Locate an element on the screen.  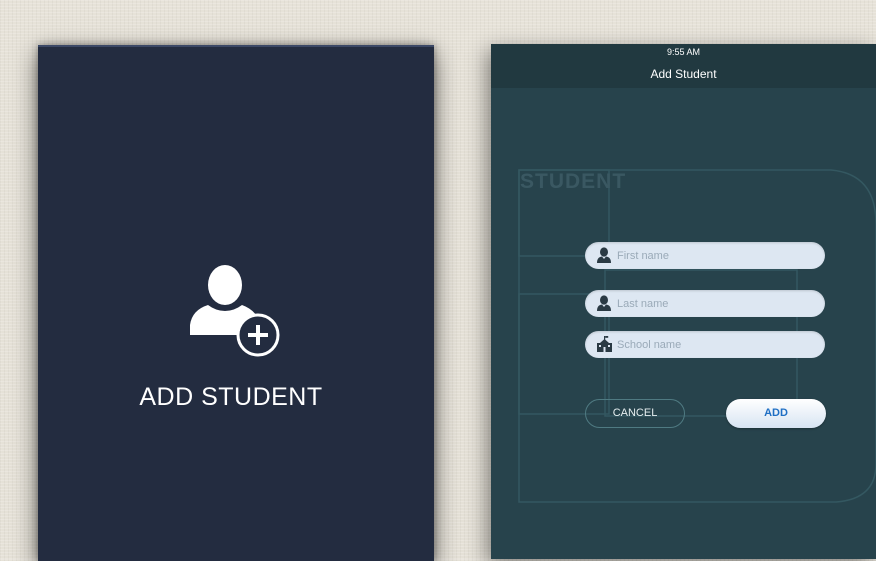
add-user-icon is located at coordinates (235, 311).